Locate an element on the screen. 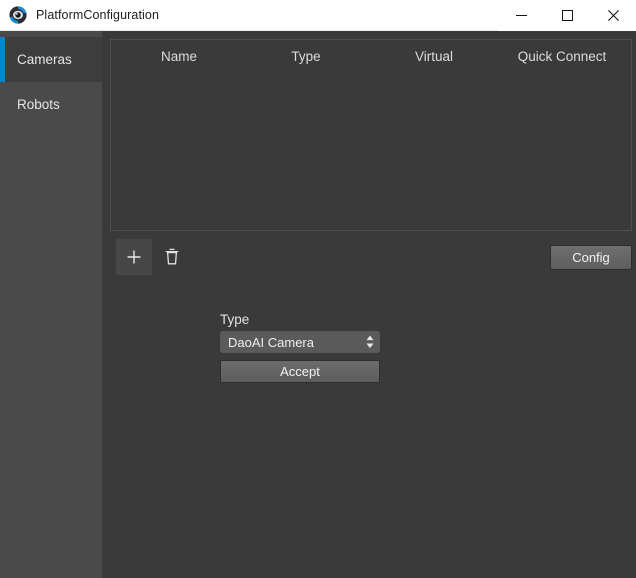  window-controls is located at coordinates (567, 15).